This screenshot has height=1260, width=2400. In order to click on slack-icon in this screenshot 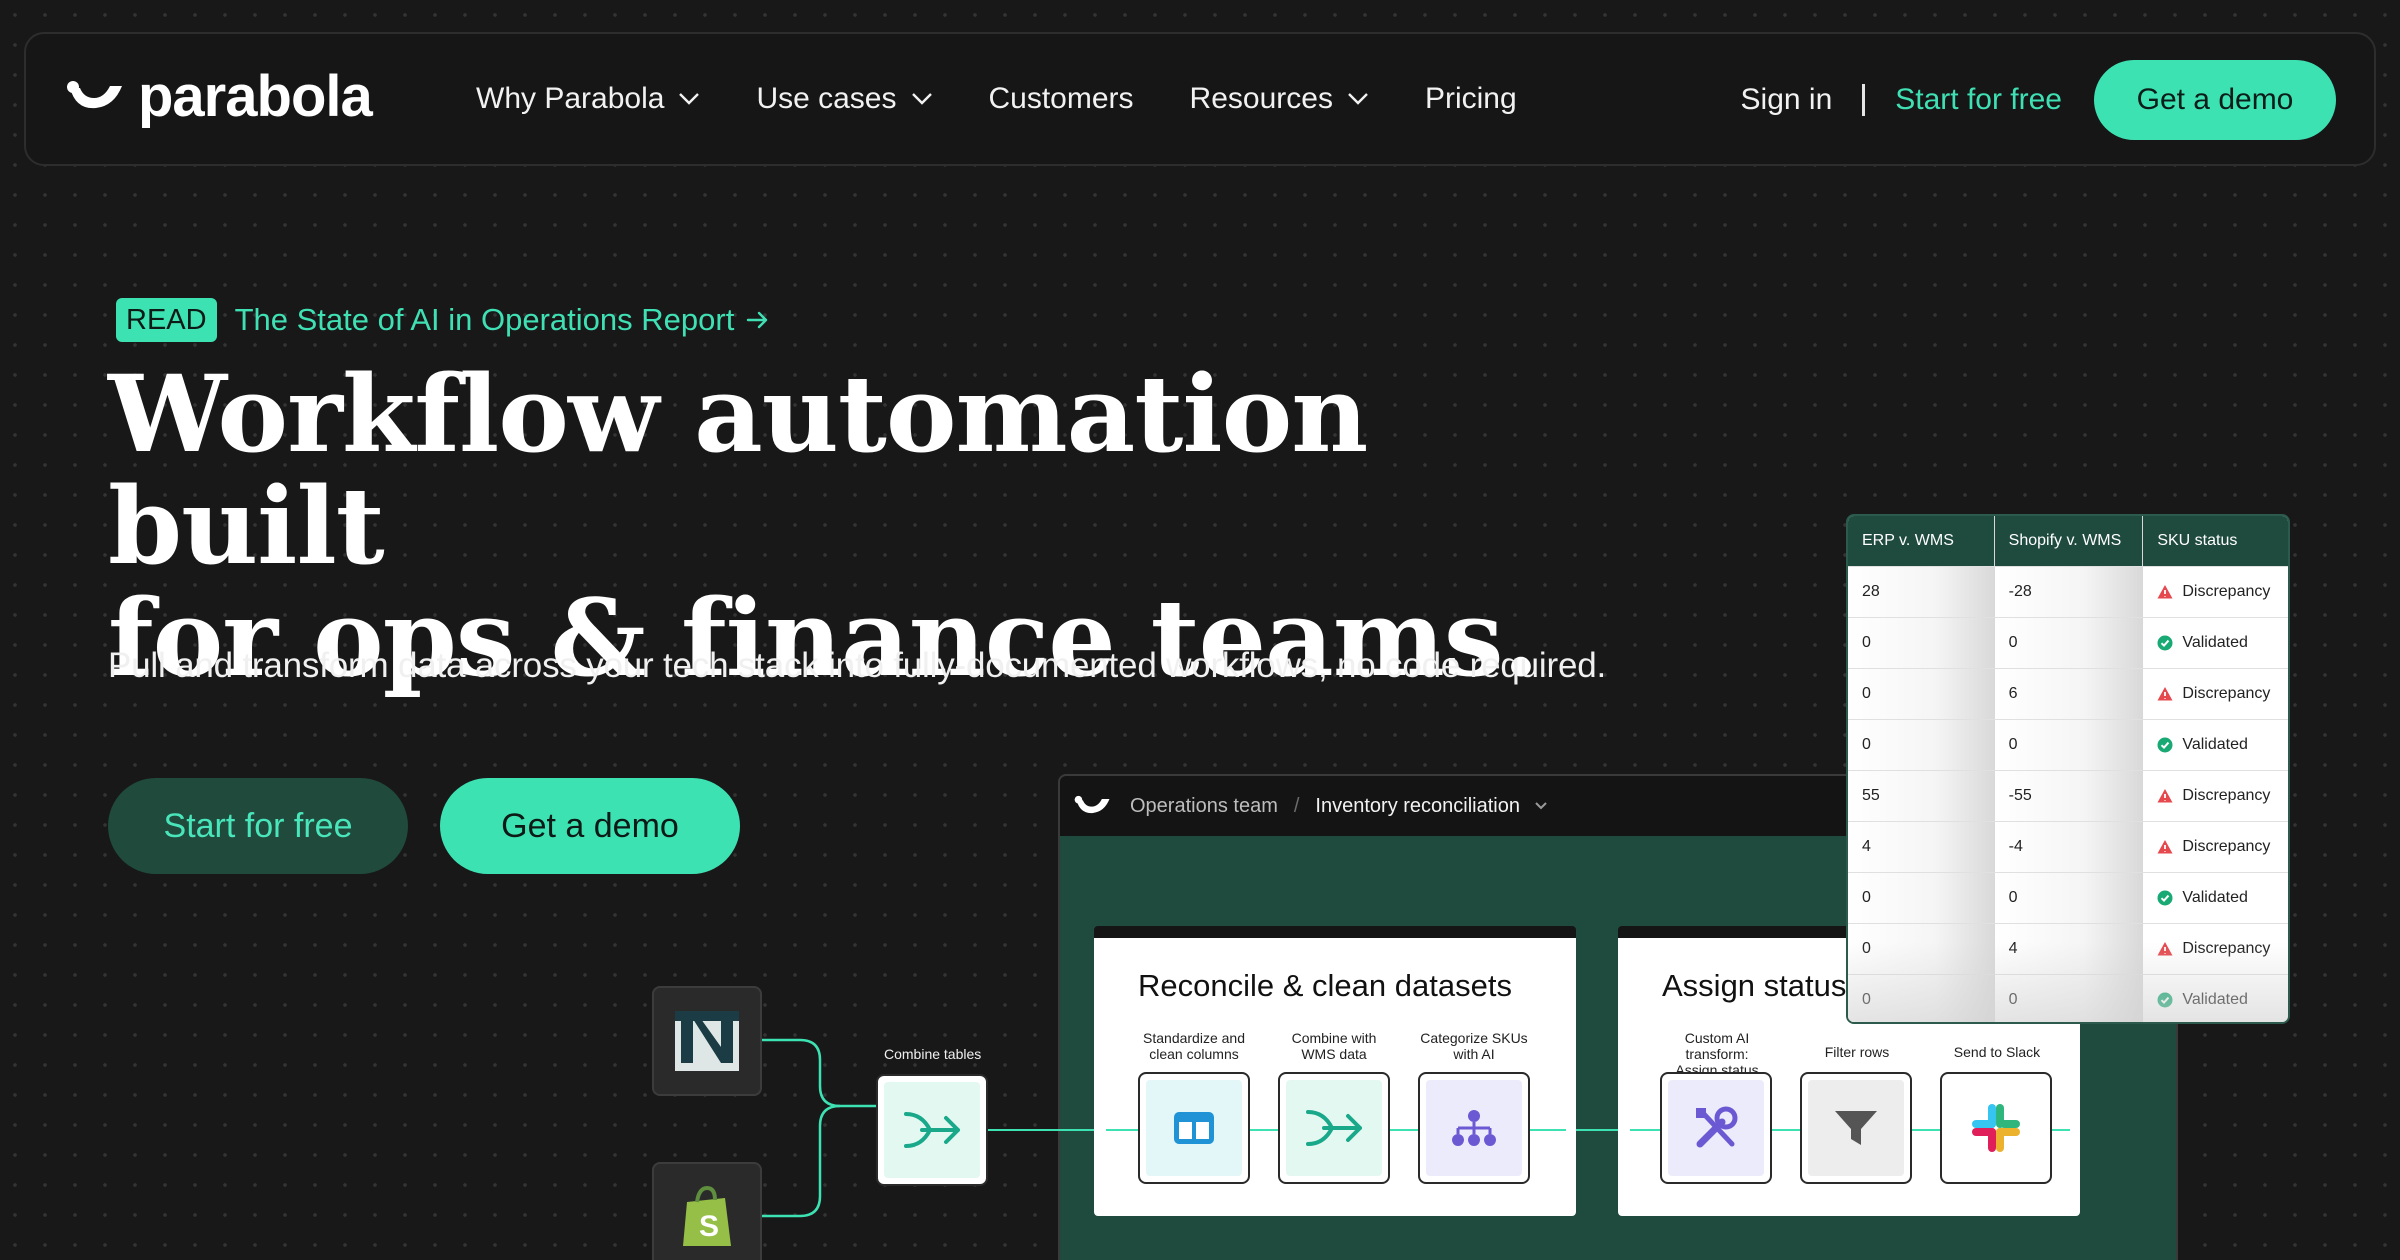, I will do `click(1996, 1128)`.